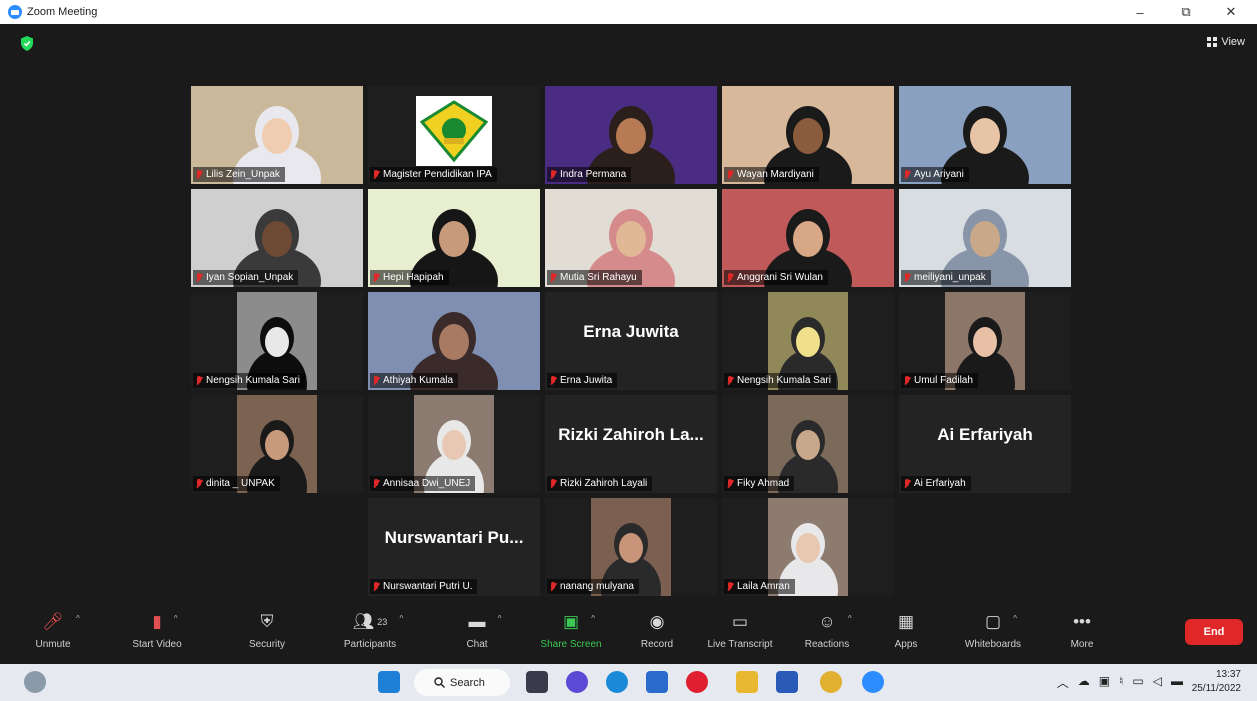  Describe the element at coordinates (577, 682) in the screenshot. I see `teams-chat-icon` at that location.